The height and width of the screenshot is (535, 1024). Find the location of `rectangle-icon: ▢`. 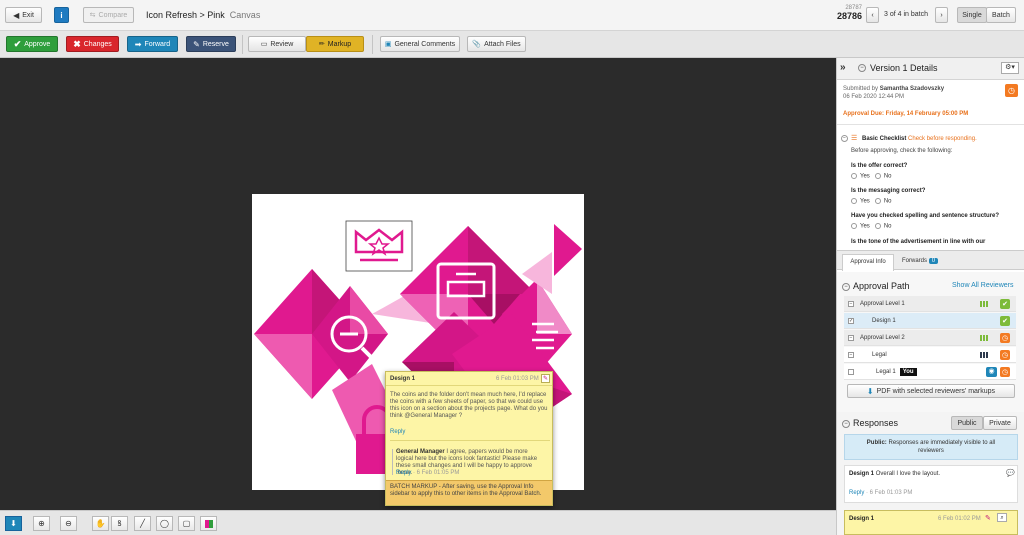

rectangle-icon: ▢ is located at coordinates (186, 523).